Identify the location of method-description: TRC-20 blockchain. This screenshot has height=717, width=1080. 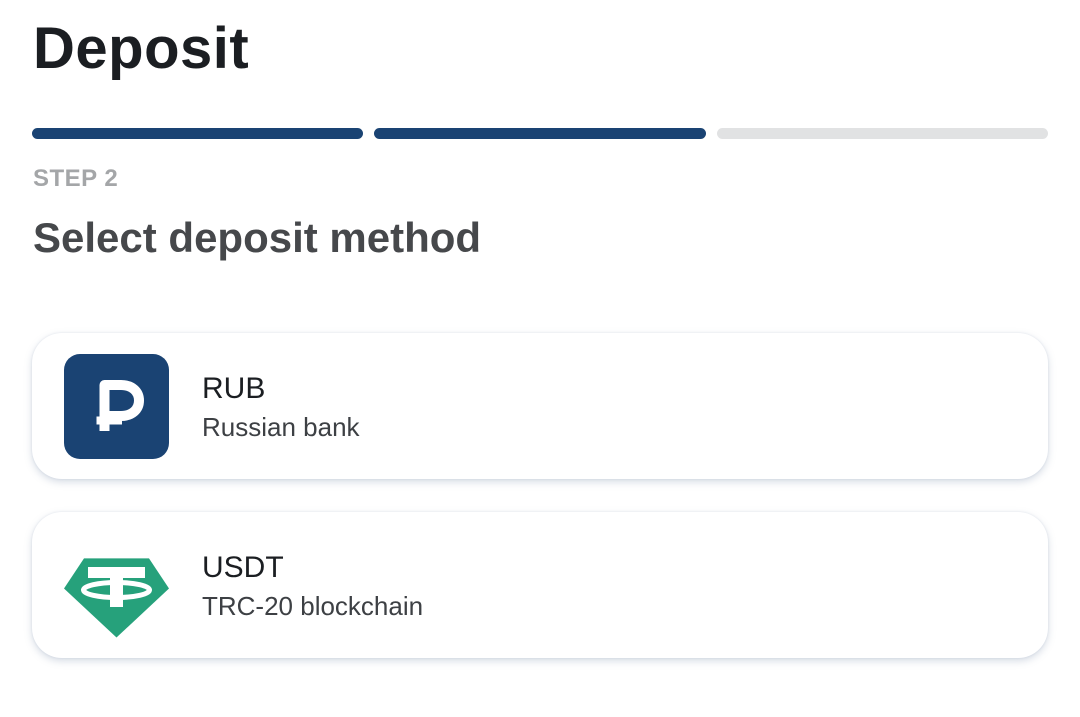
(313, 606).